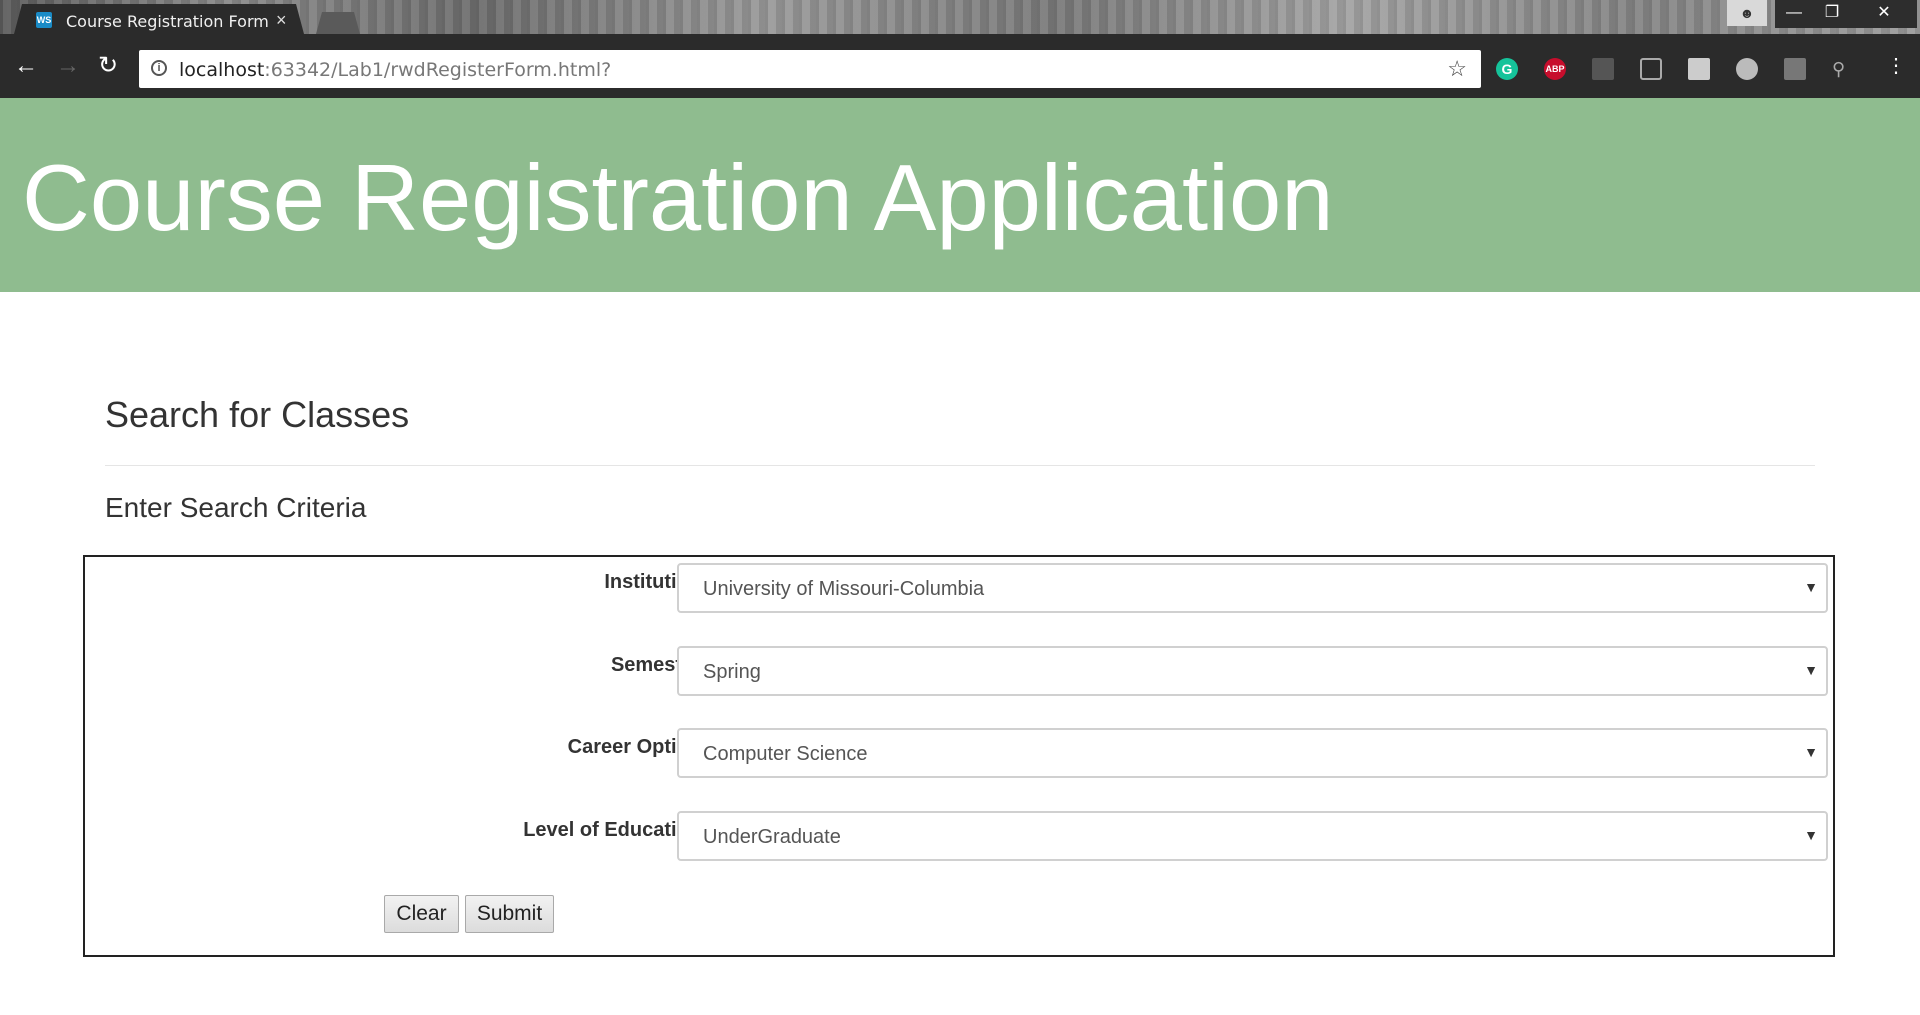 This screenshot has width=1920, height=1015. Describe the element at coordinates (1843, 69) in the screenshot. I see `search-icon: ⚲` at that location.